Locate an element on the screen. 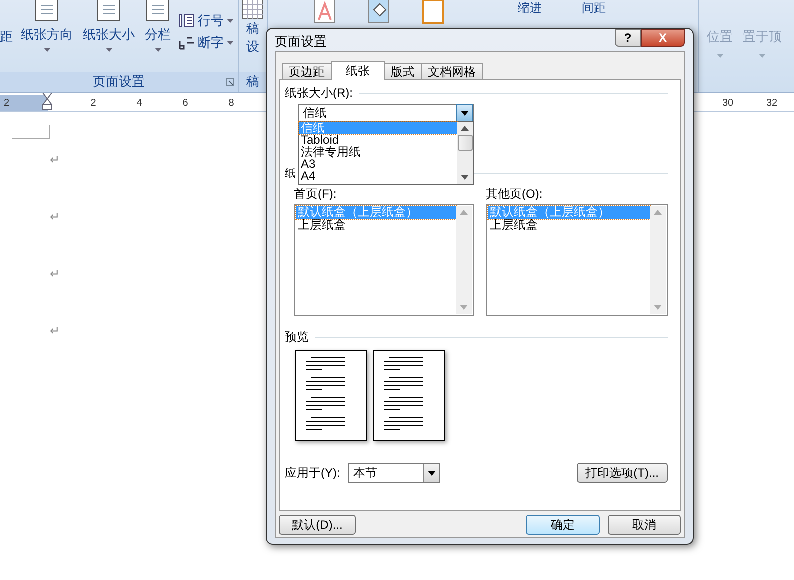 Image resolution: width=794 pixels, height=580 pixels. ribbon-button: 分栏 is located at coordinates (158, 26).